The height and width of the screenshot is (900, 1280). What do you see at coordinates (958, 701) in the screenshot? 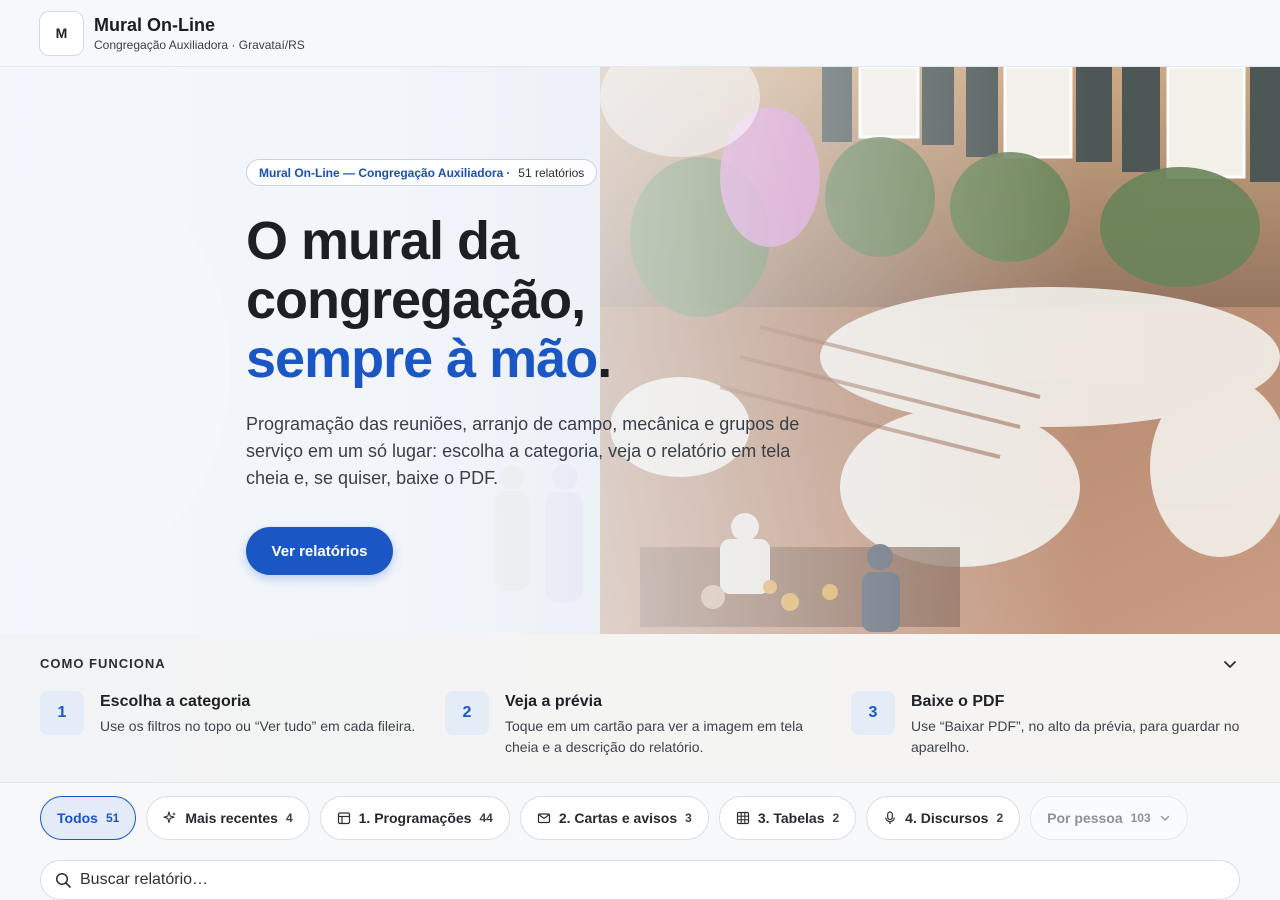
I see `step-title: Baixe o PDF` at bounding box center [958, 701].